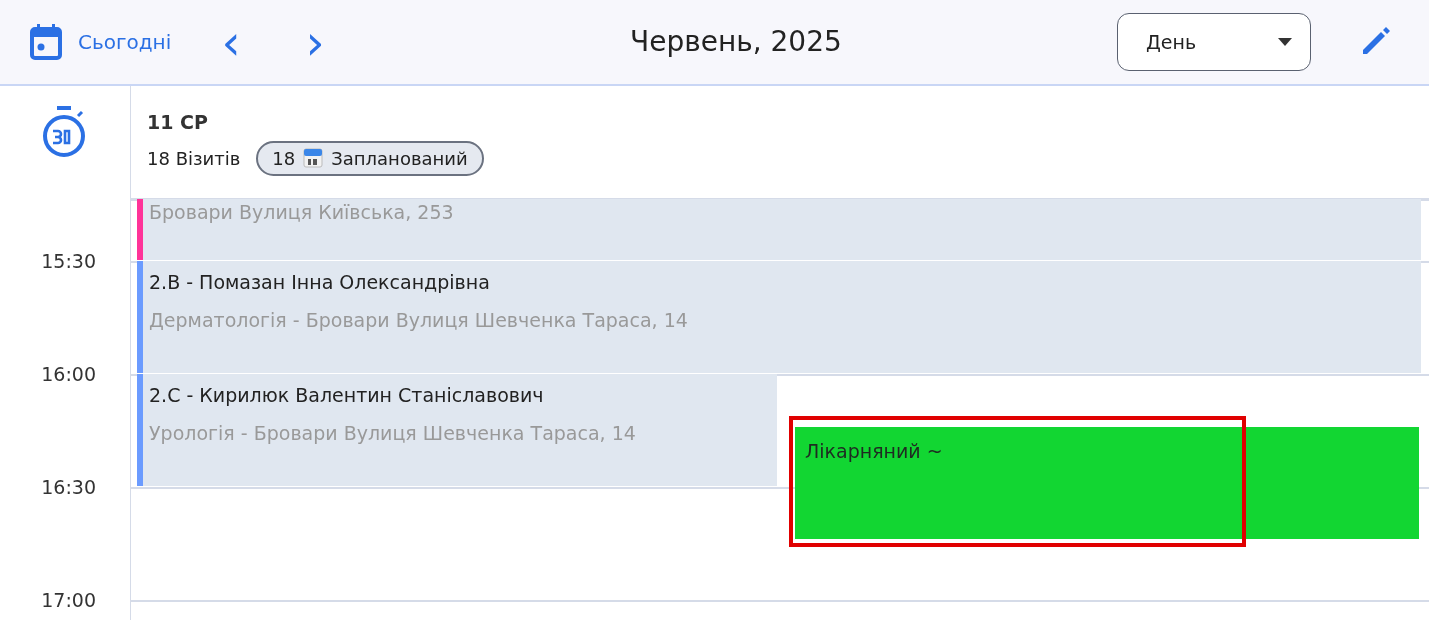 This screenshot has width=1429, height=620. I want to click on chip-label: Запланований, so click(399, 158).